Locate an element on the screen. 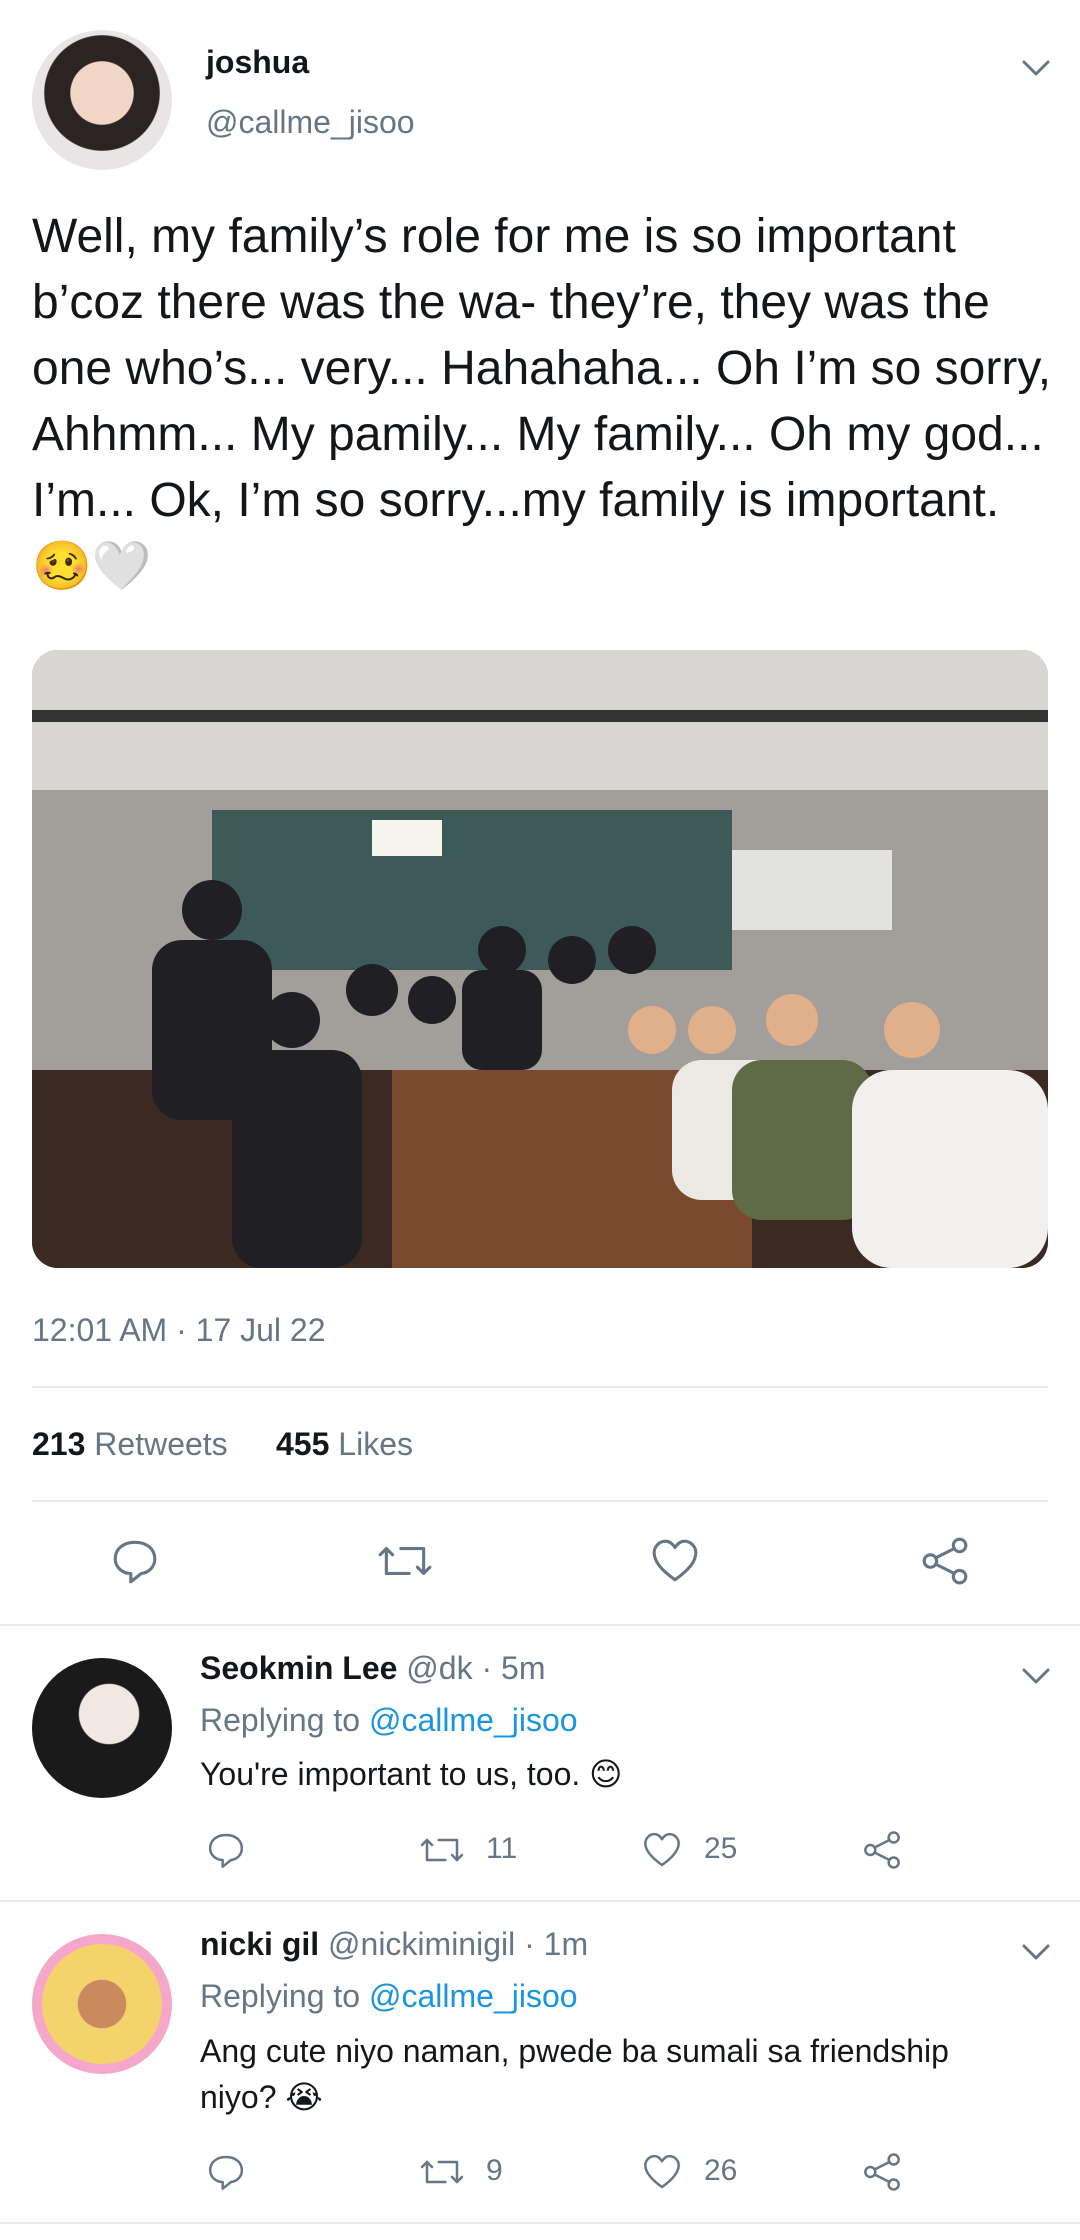 The width and height of the screenshot is (1080, 2240). emoji-white-heart: 🤍 is located at coordinates (121, 566).